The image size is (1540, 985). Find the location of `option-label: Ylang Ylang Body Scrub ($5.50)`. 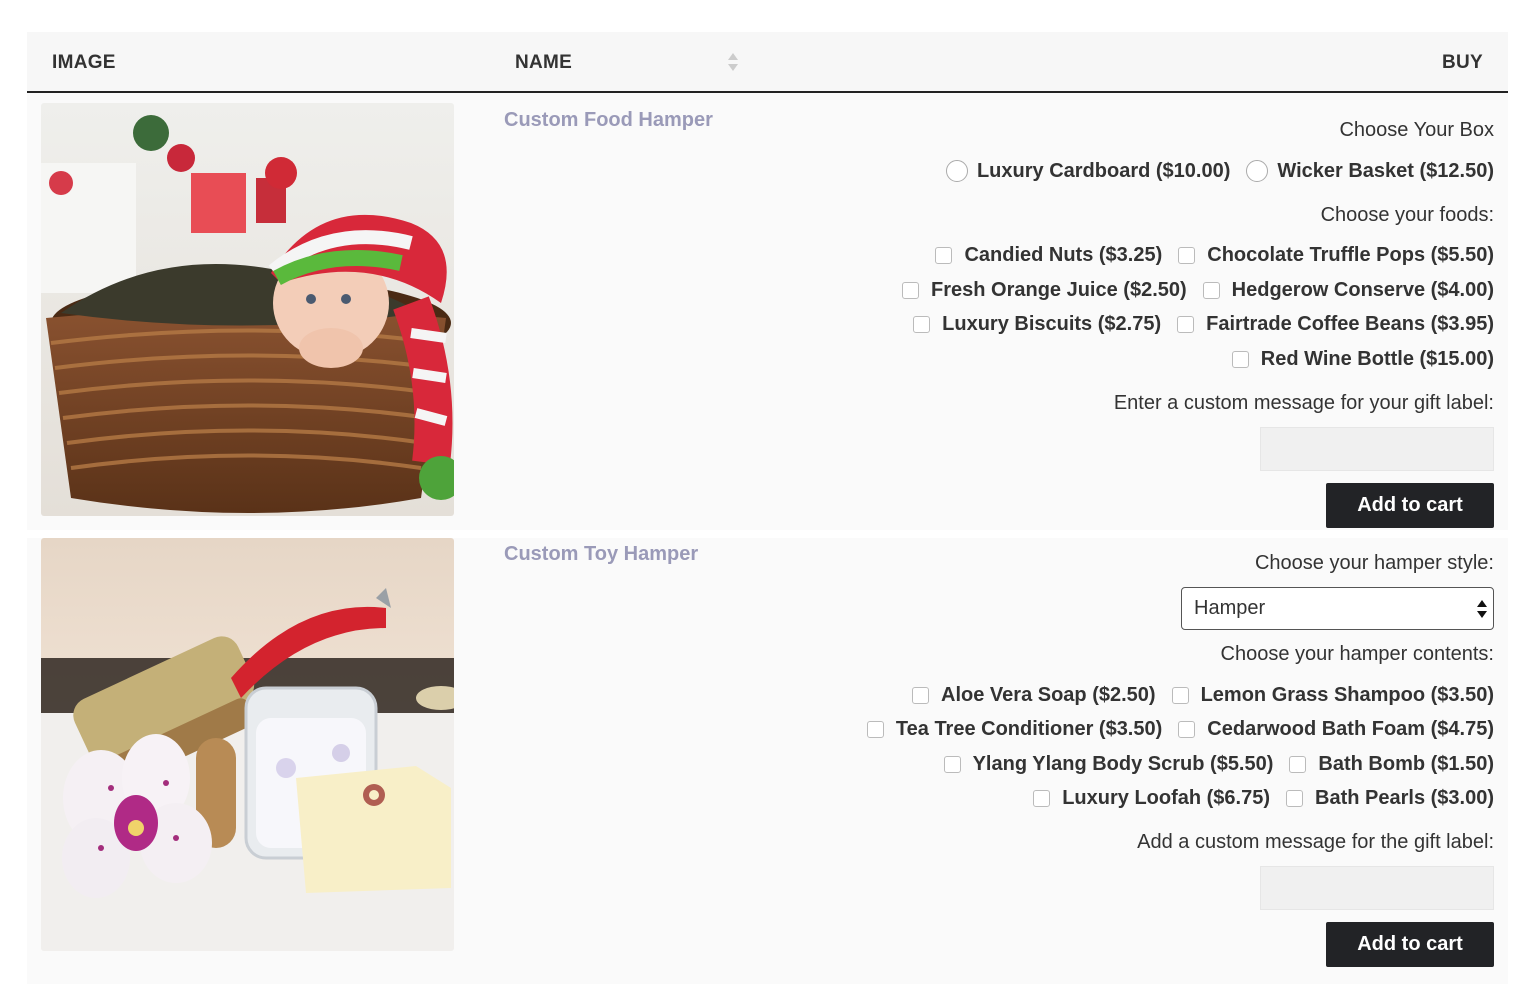

option-label: Ylang Ylang Body Scrub ($5.50) is located at coordinates (1123, 763).